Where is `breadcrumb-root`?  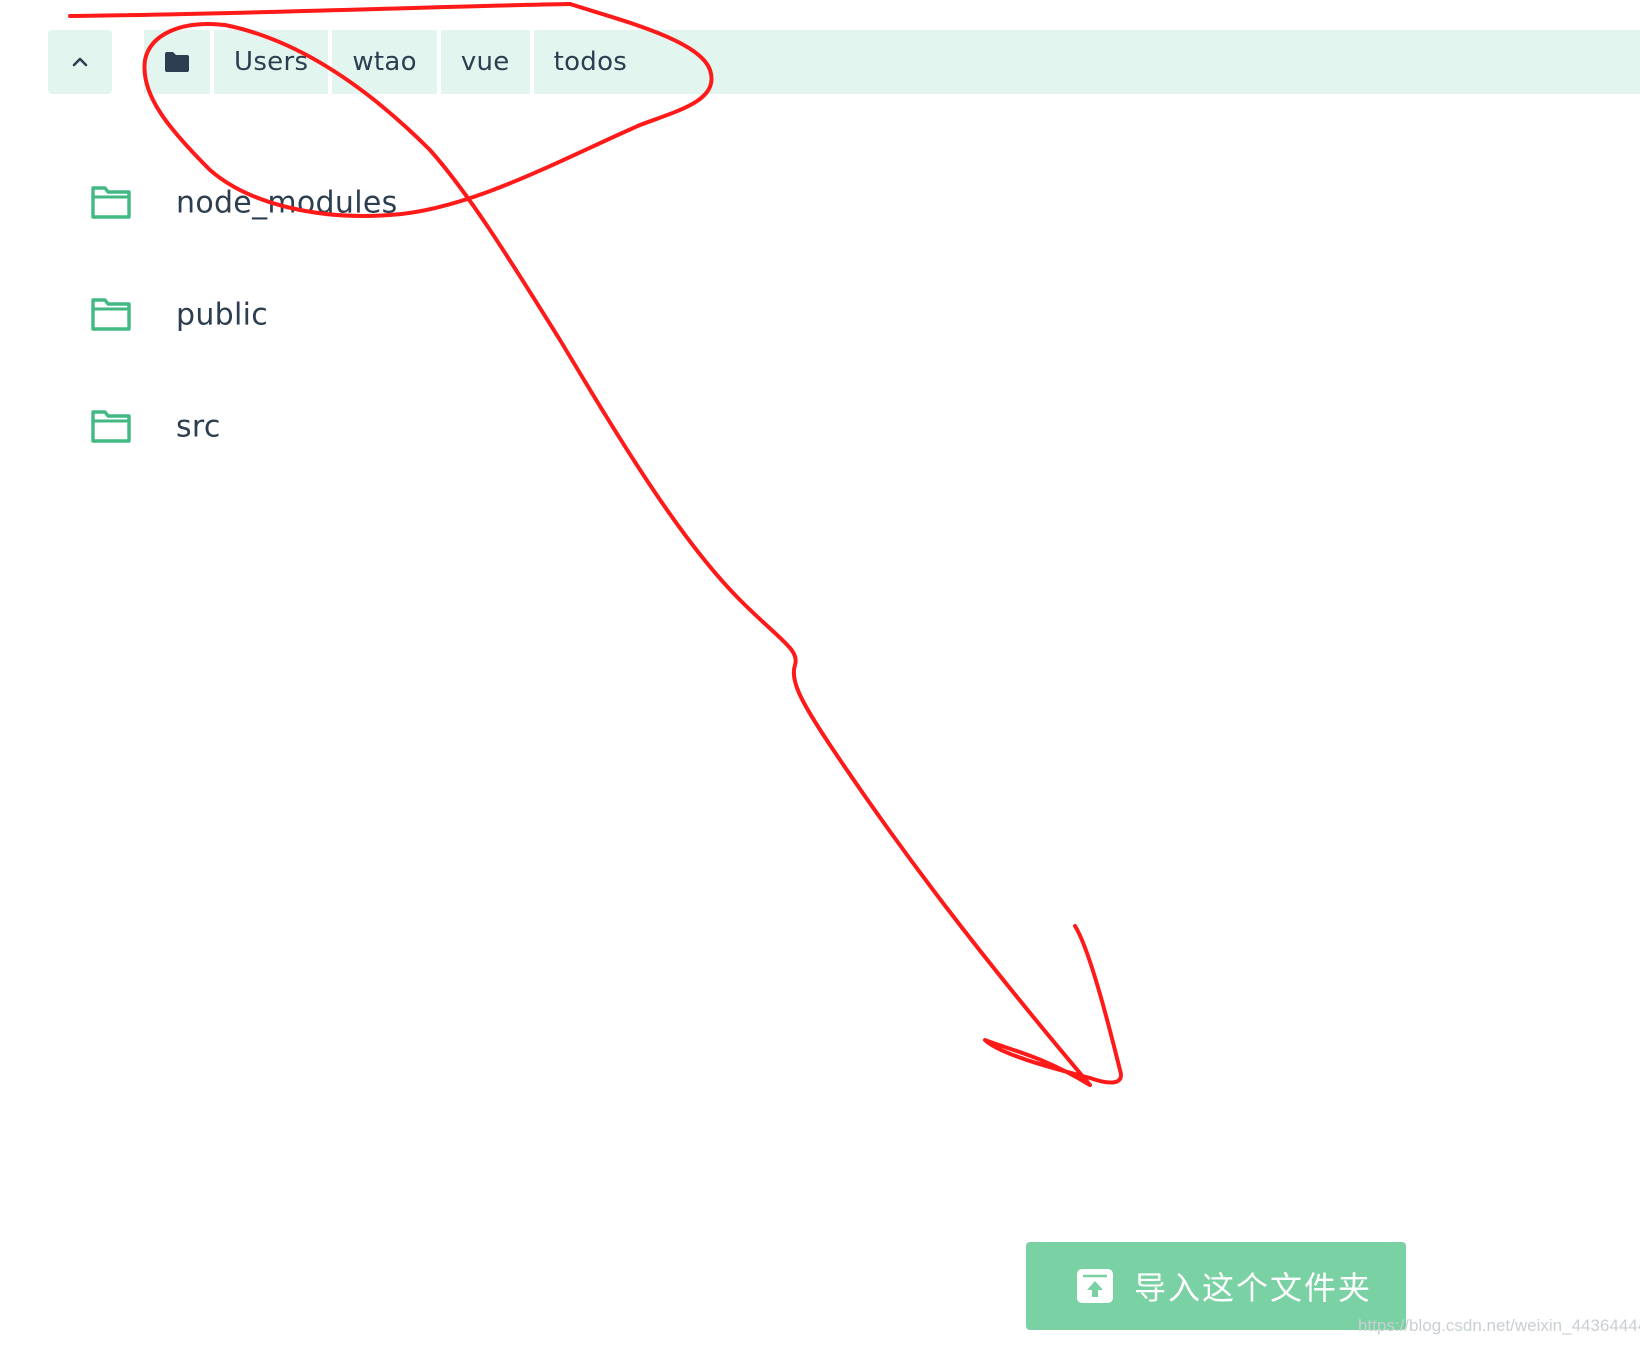
breadcrumb-root is located at coordinates (179, 62).